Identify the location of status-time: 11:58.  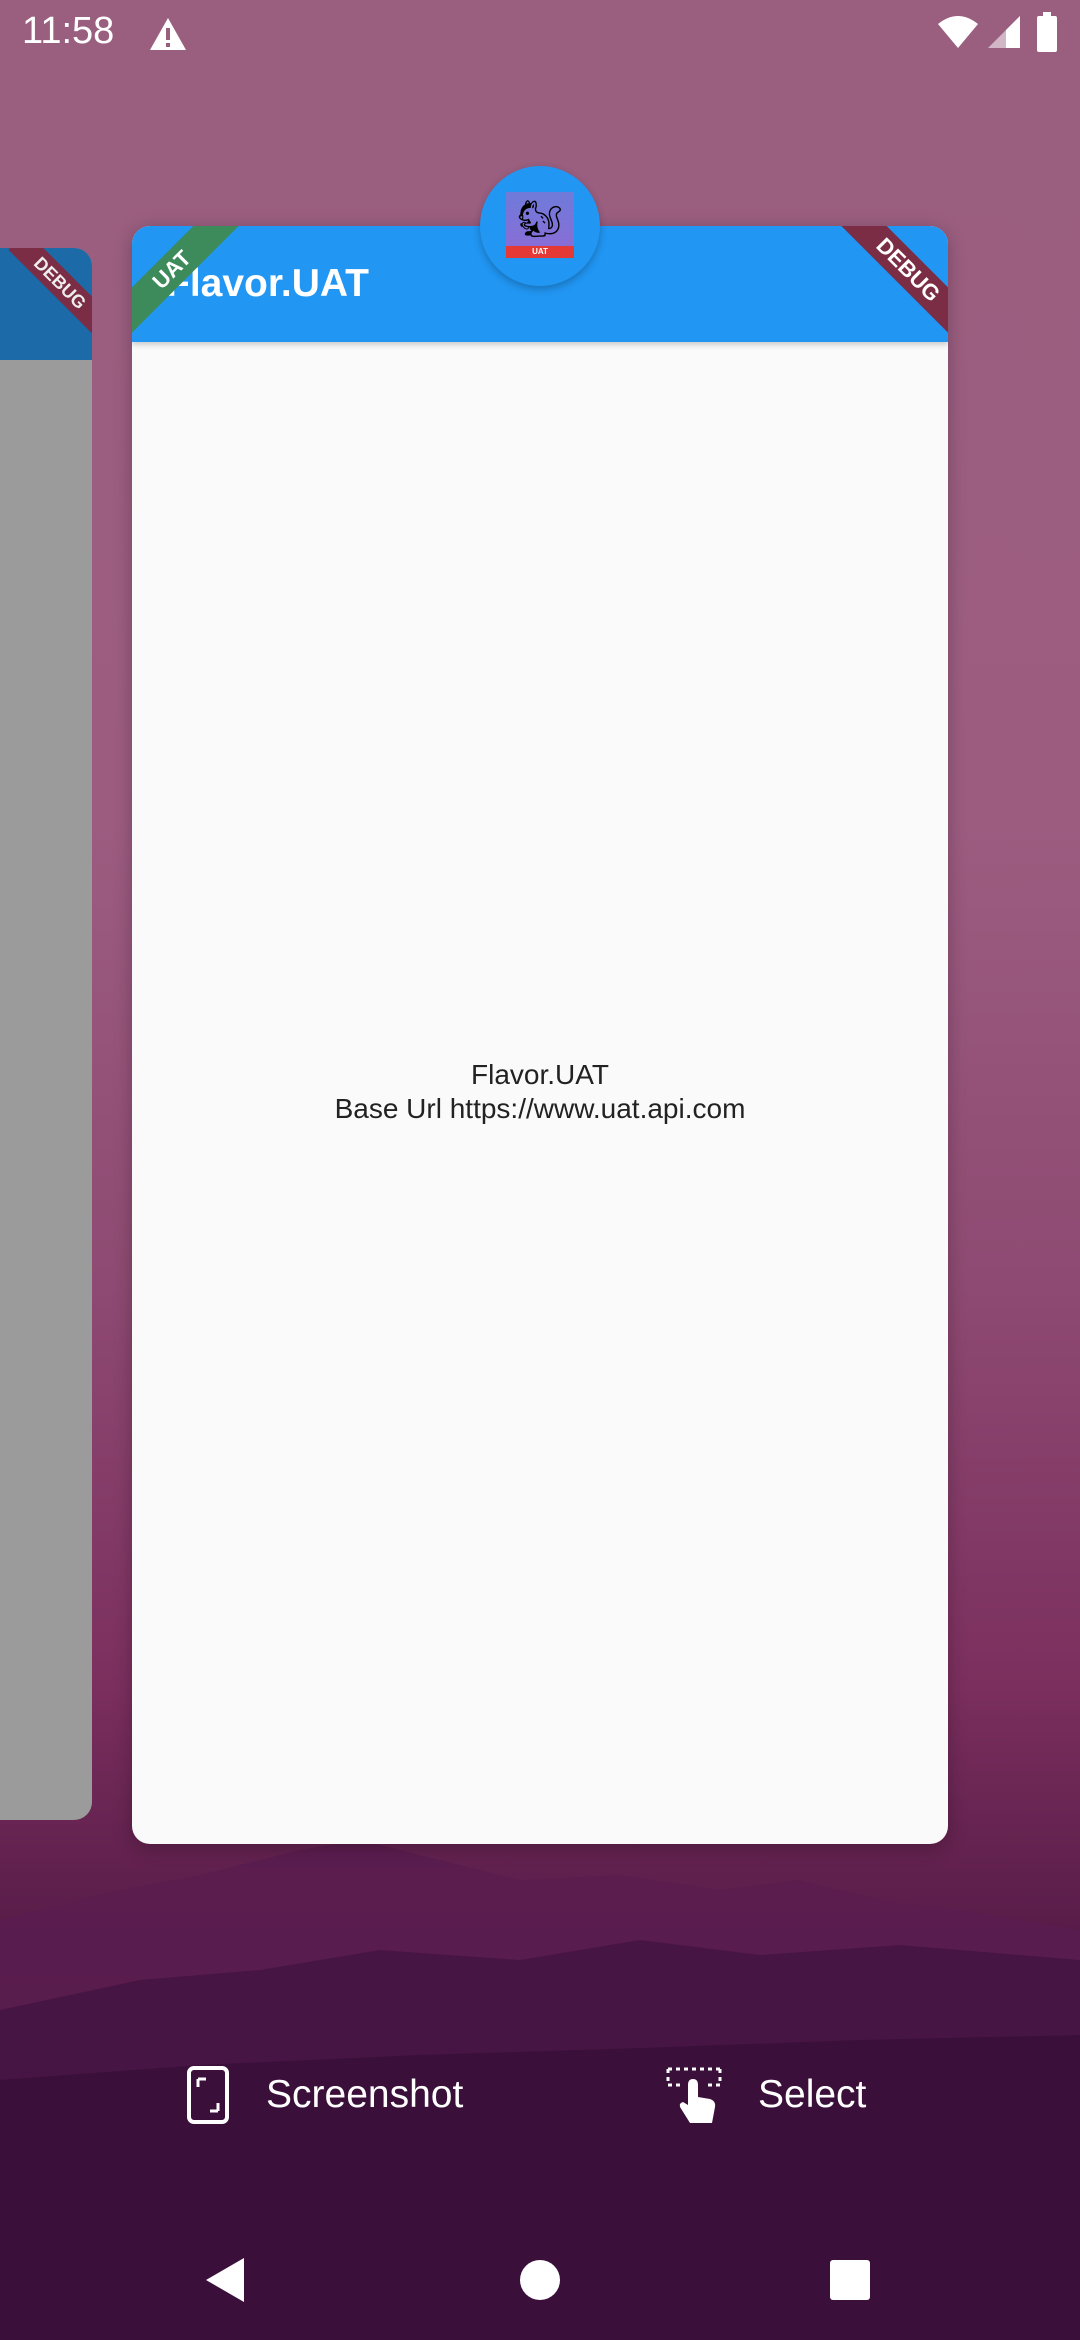
(68, 31).